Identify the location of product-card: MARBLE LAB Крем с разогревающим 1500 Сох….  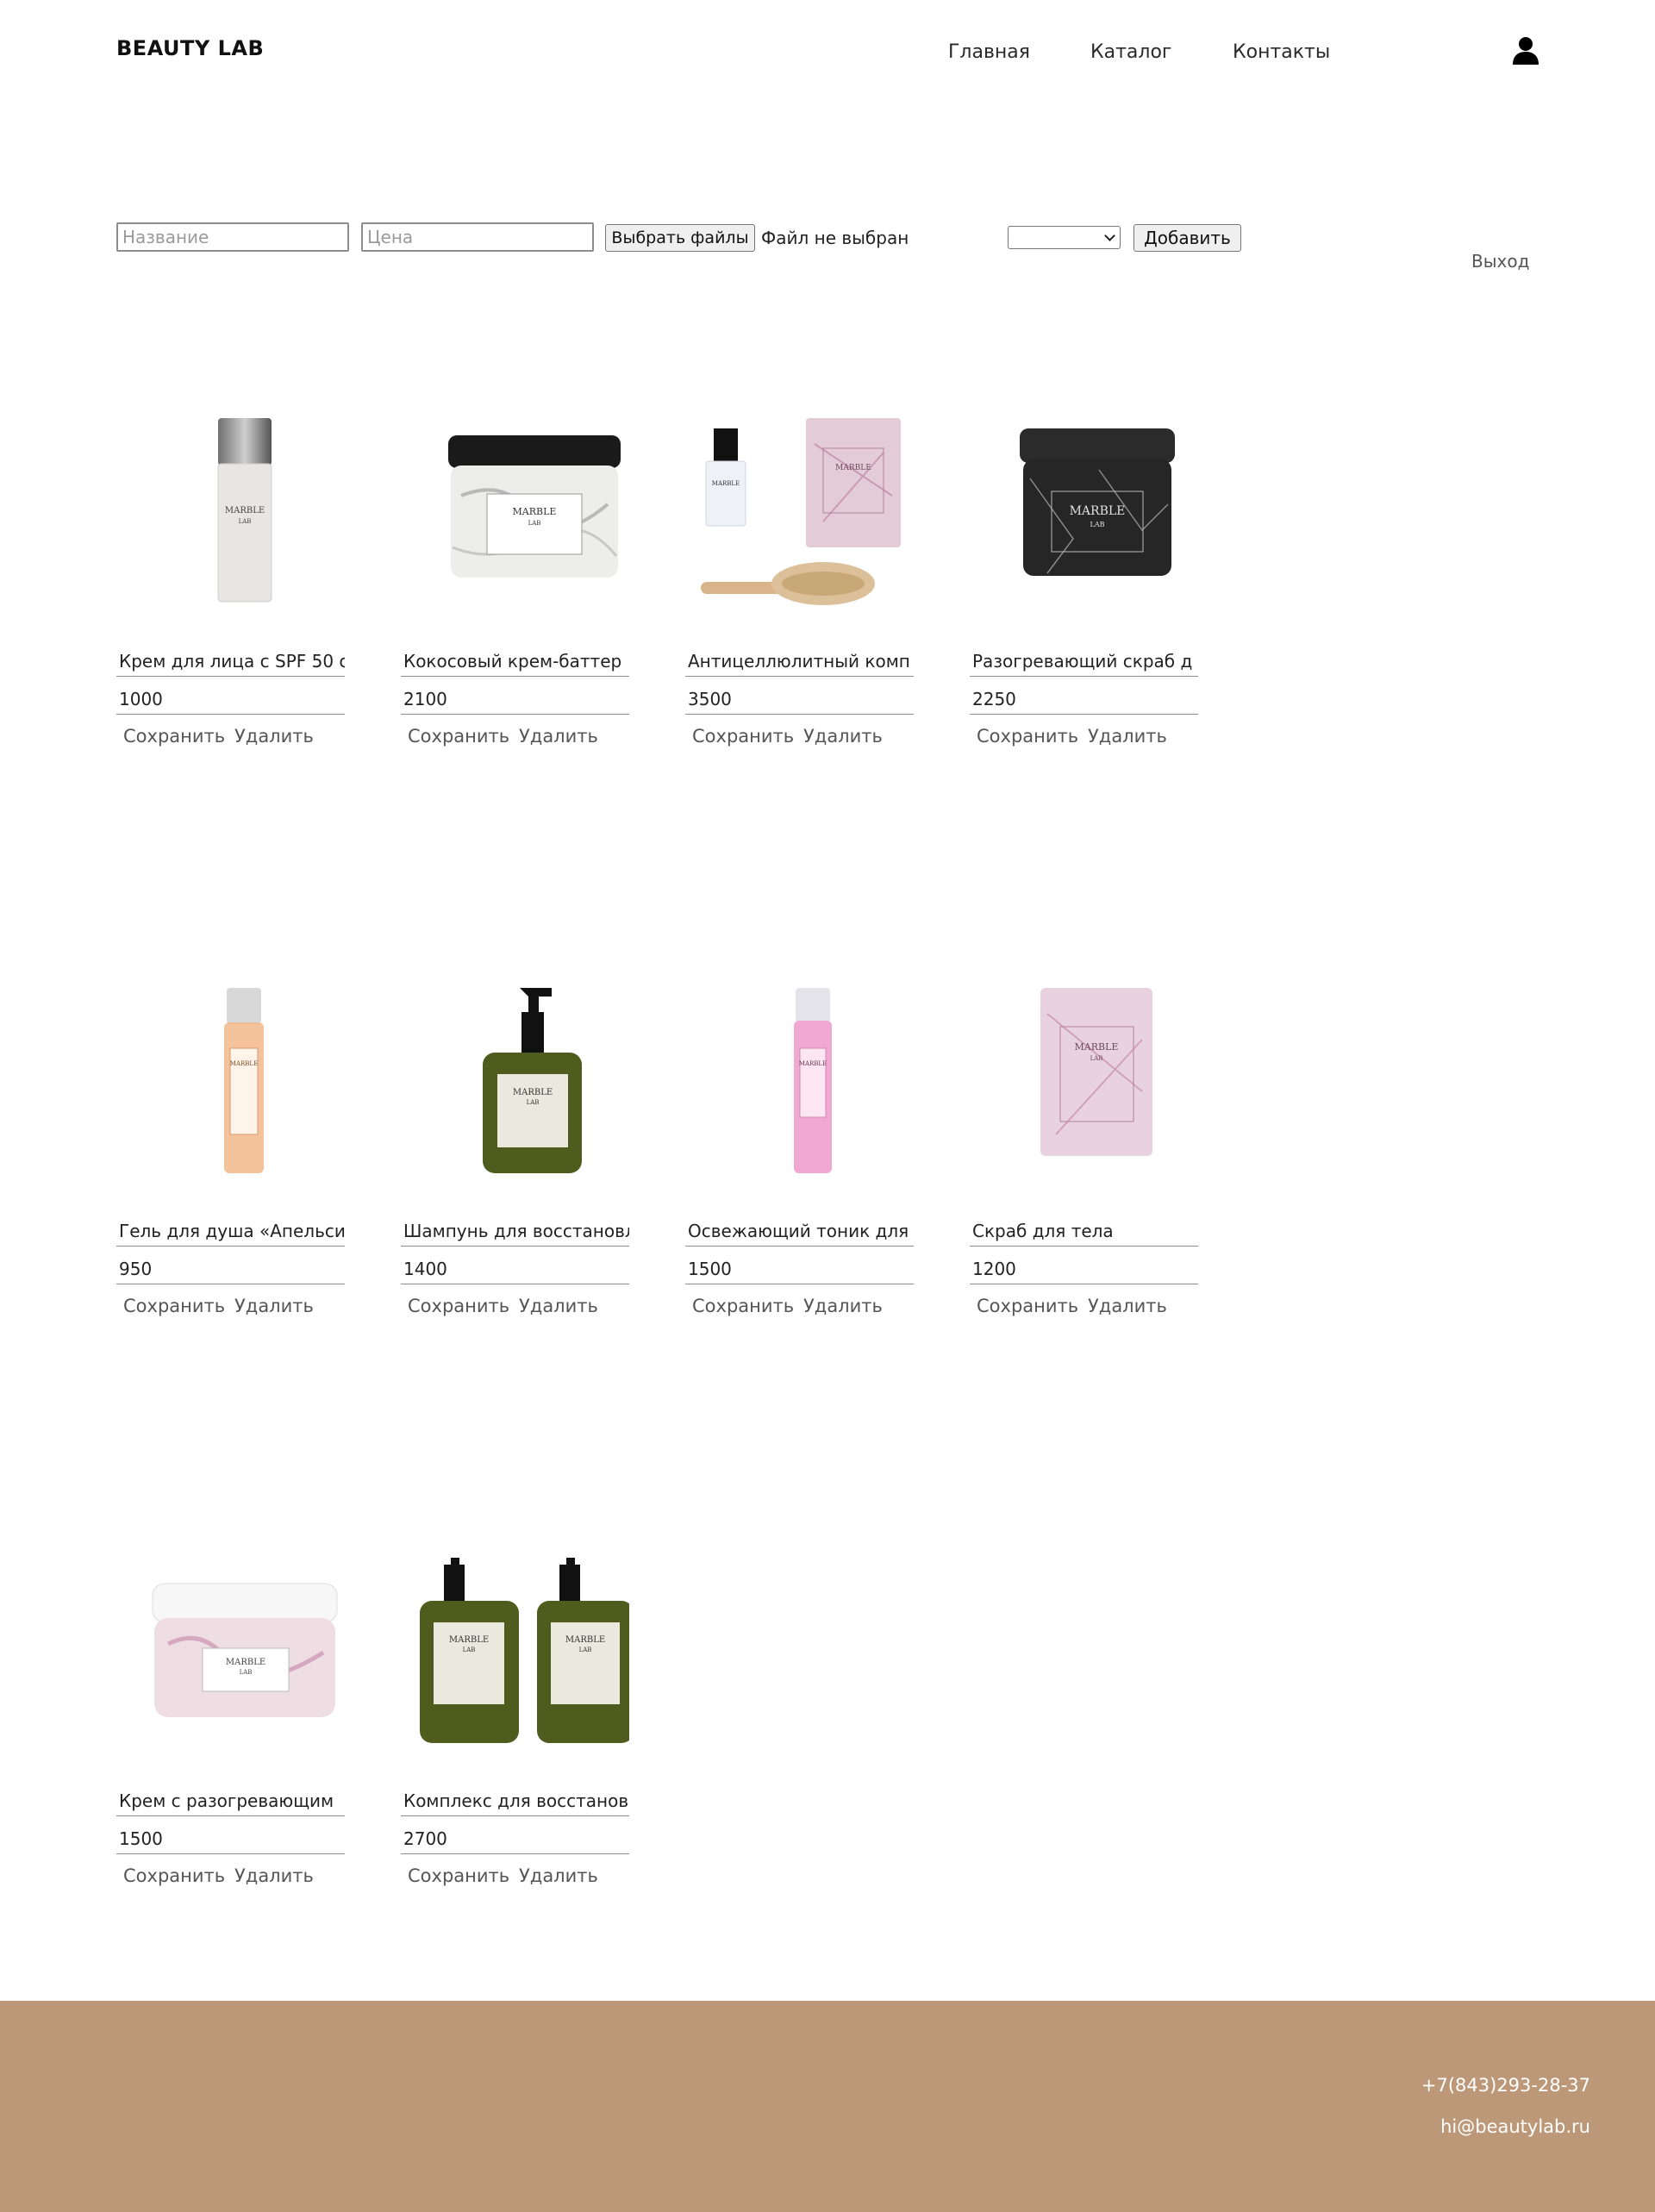
(231, 1739).